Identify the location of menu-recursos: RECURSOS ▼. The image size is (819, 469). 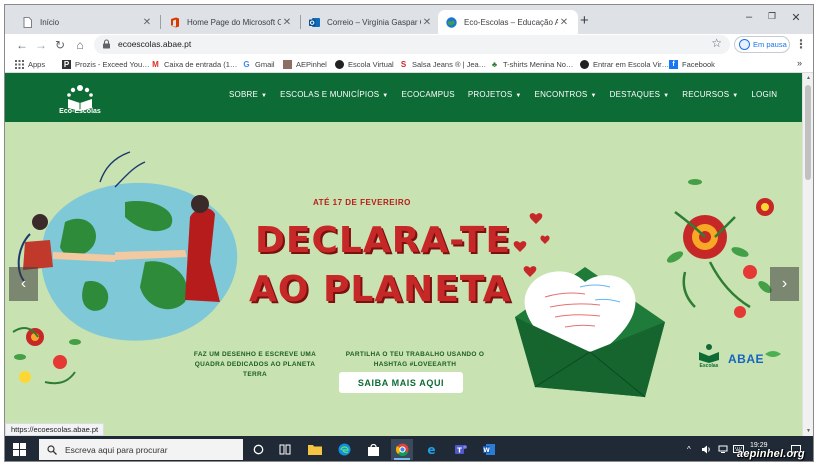
(710, 94).